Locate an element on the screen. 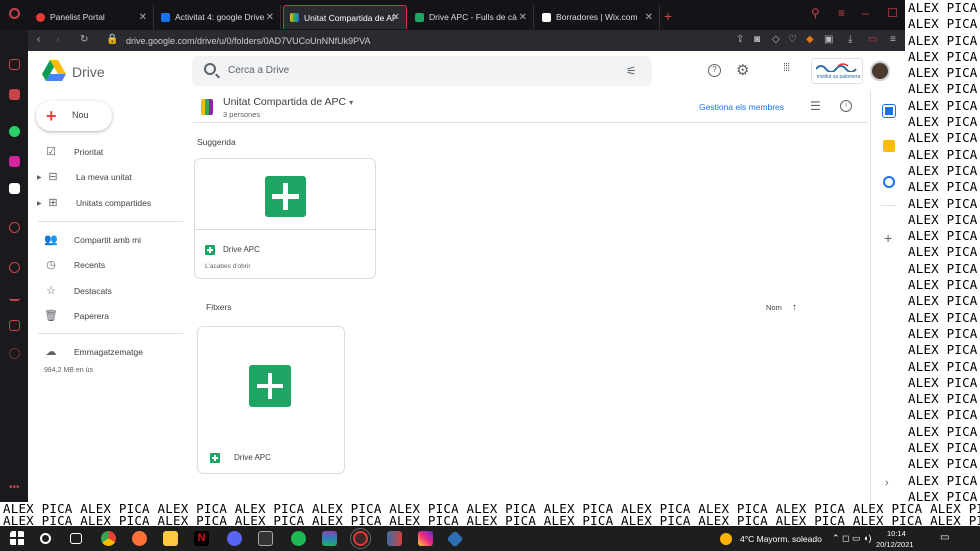 The width and height of the screenshot is (980, 551). notifications-icon: ▭ is located at coordinates (944, 537).